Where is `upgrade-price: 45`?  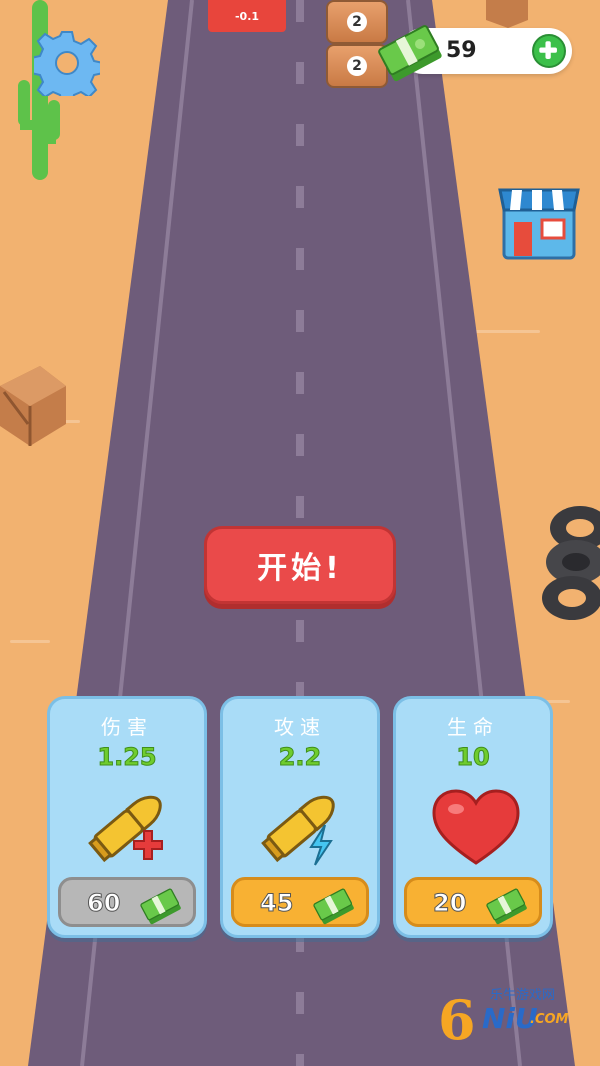 upgrade-price: 45 is located at coordinates (276, 903).